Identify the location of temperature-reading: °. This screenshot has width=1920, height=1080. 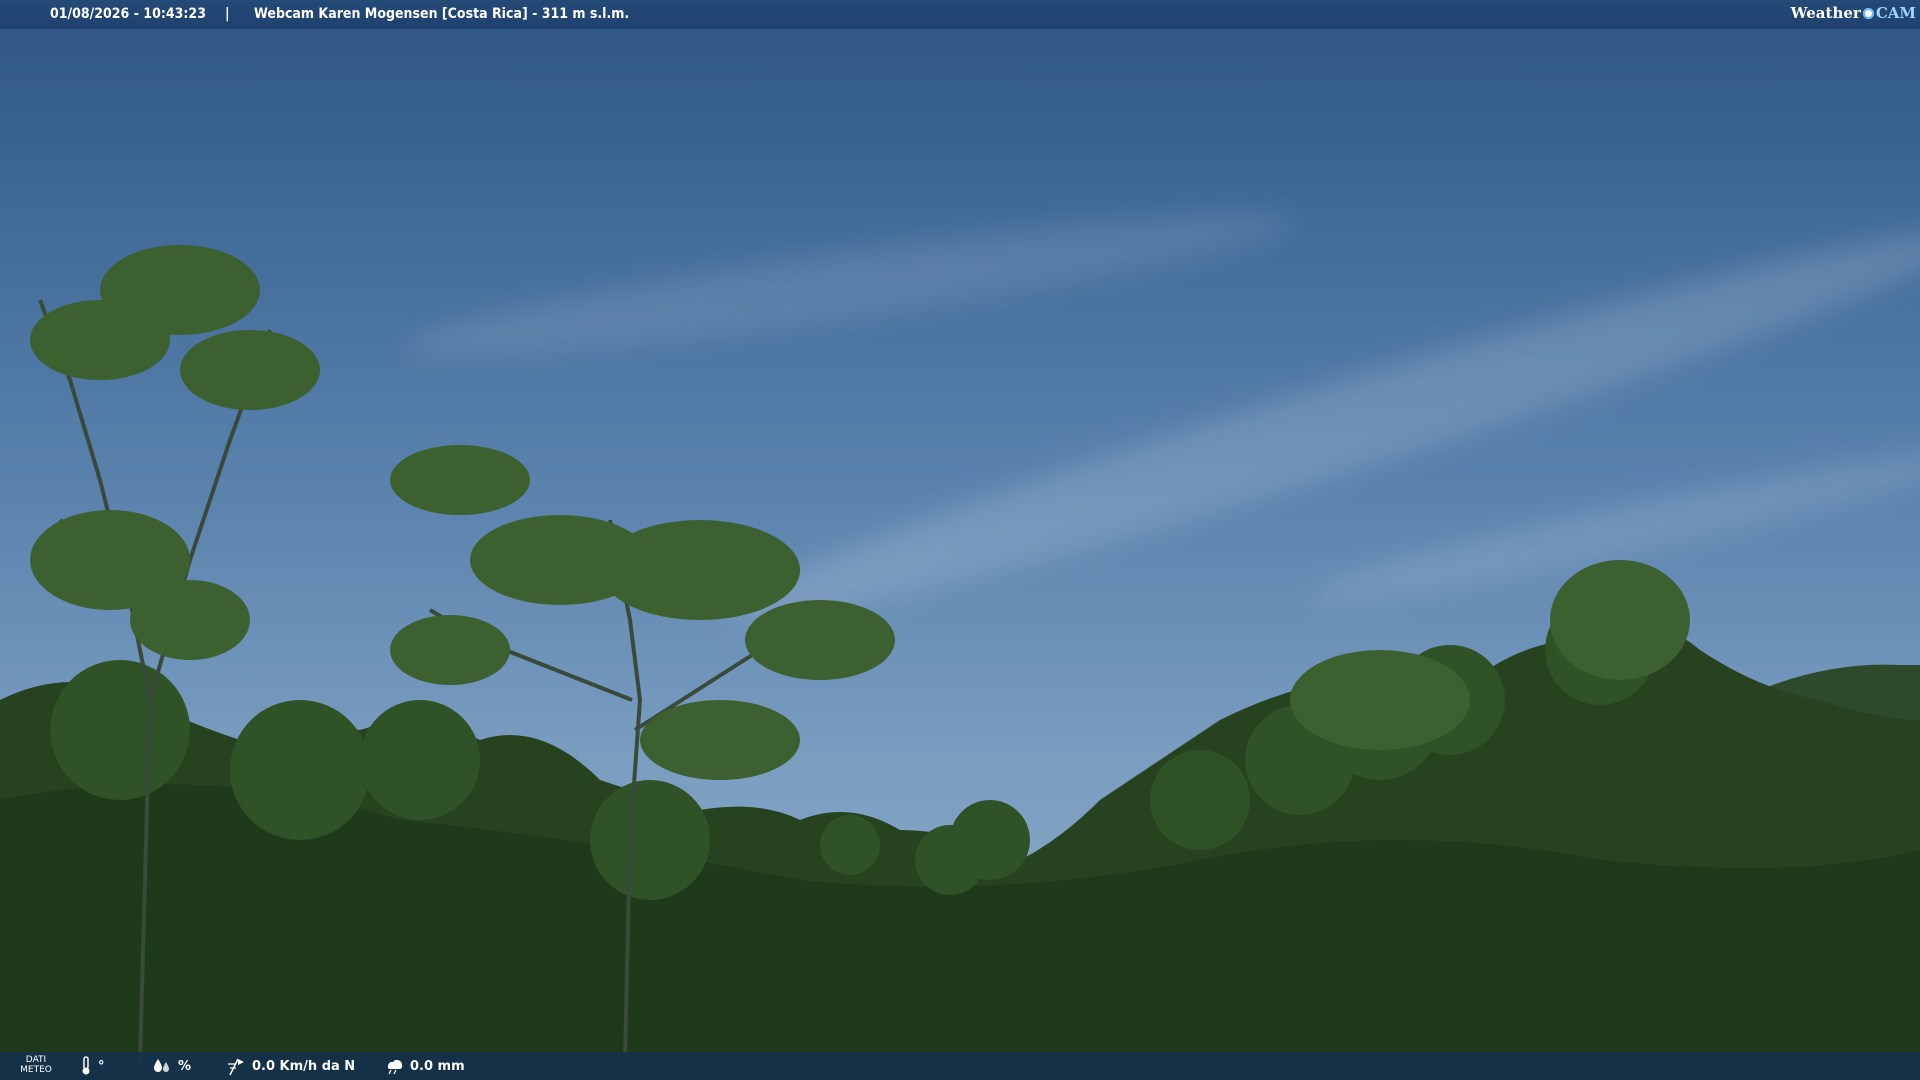
(92, 1066).